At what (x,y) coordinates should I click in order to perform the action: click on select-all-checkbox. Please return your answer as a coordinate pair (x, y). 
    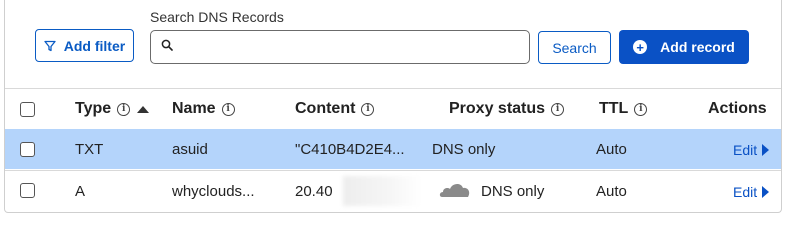
    Looking at the image, I should click on (27, 109).